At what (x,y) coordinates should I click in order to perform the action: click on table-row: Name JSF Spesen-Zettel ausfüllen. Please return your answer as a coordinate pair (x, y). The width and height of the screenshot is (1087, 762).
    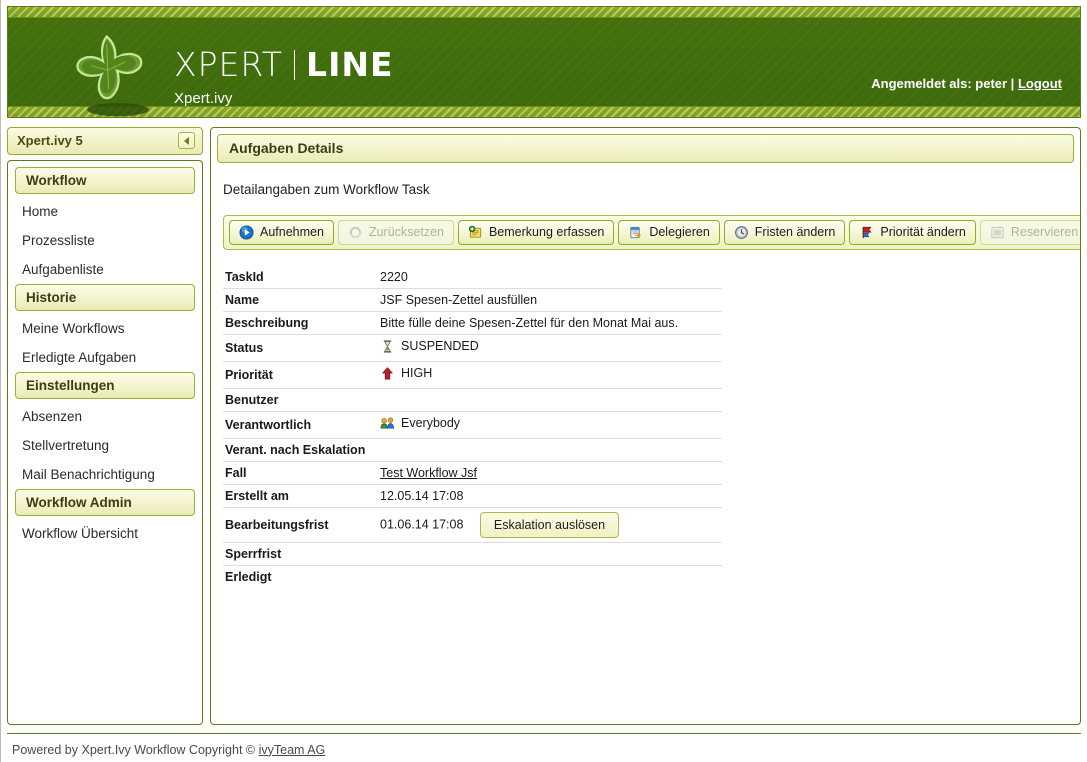
    Looking at the image, I should click on (472, 300).